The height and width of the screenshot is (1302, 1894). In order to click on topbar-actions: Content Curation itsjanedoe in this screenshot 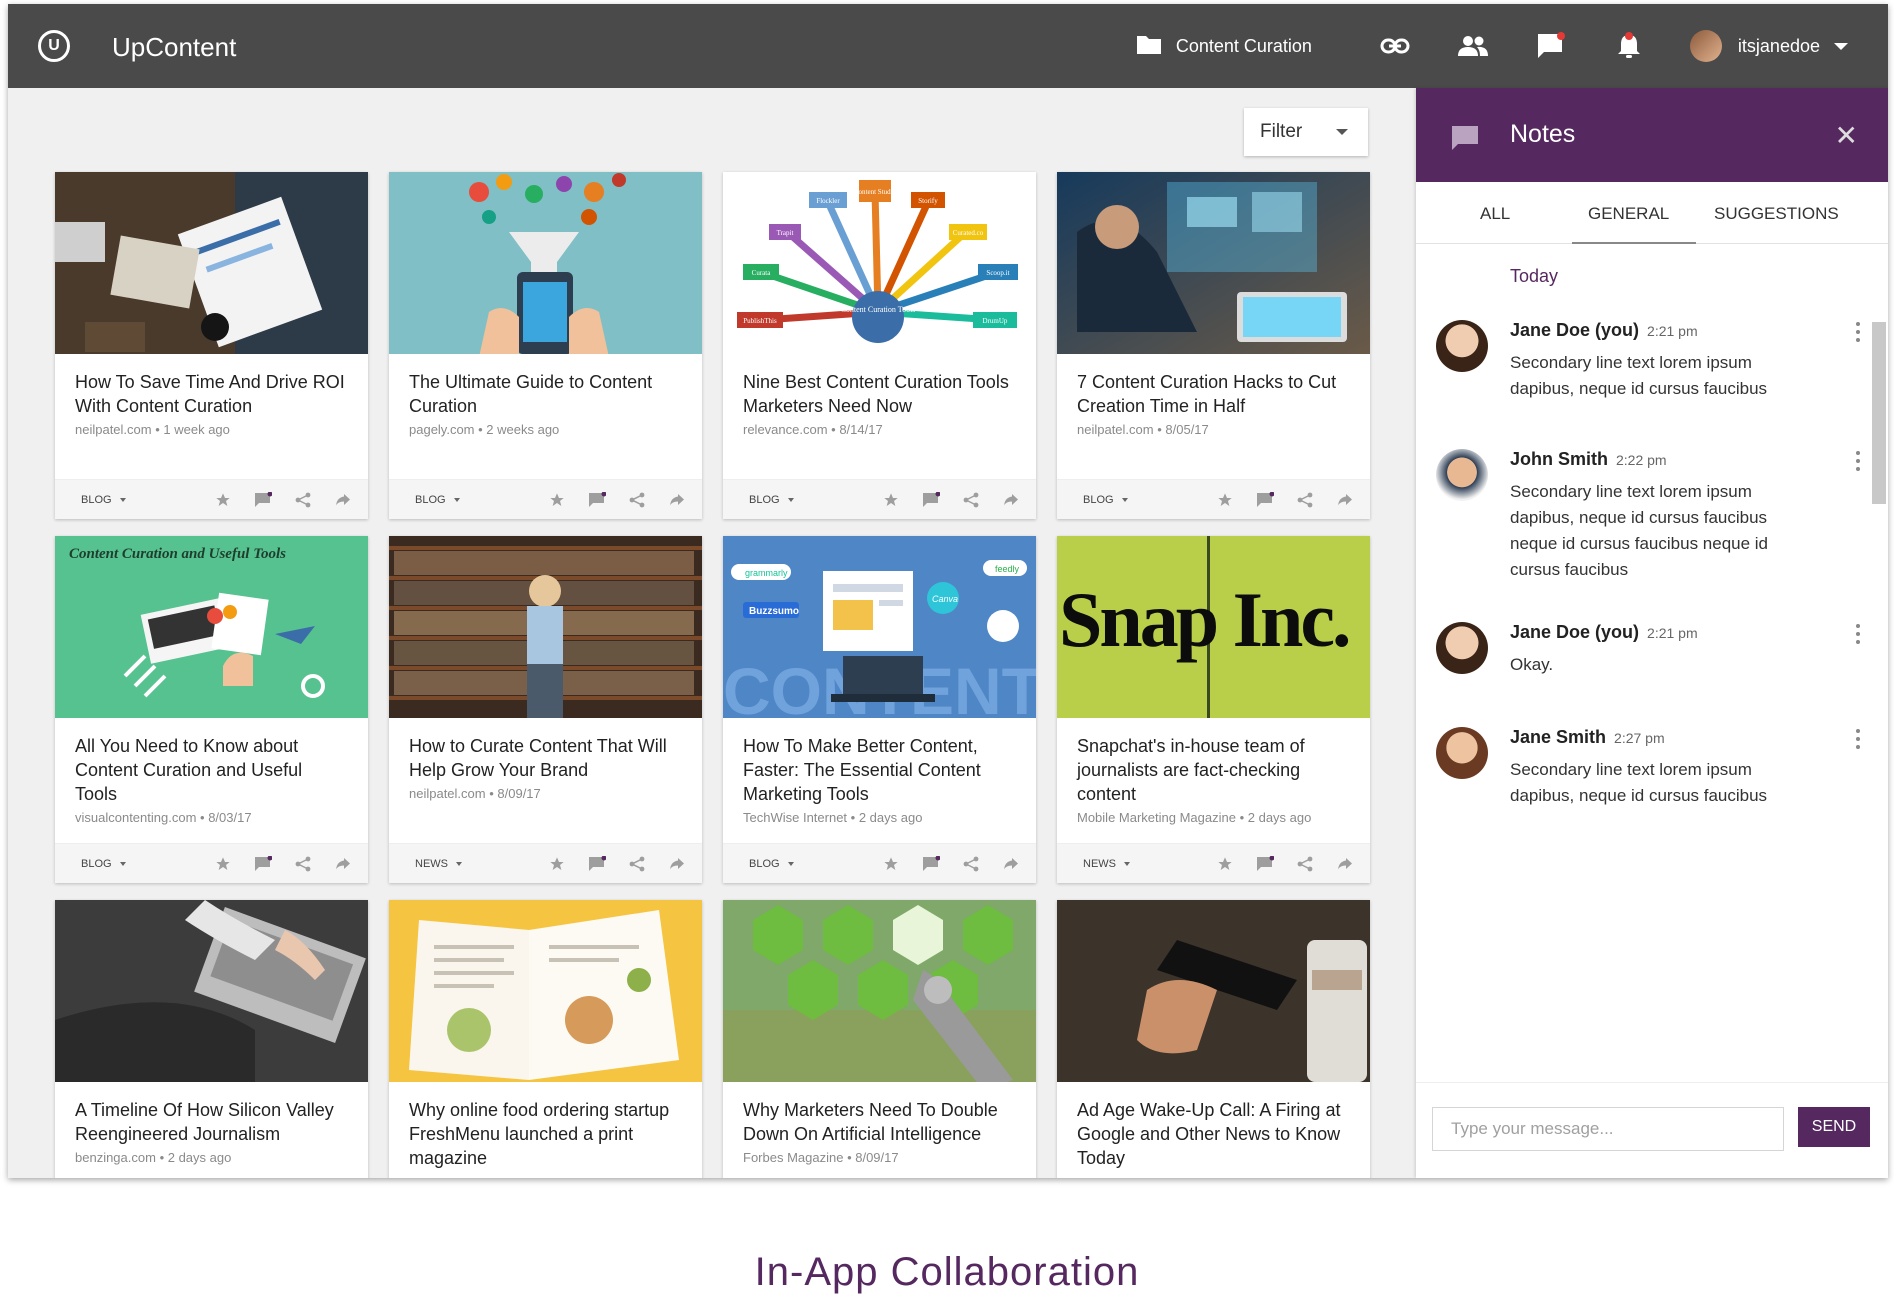, I will do `click(1512, 46)`.